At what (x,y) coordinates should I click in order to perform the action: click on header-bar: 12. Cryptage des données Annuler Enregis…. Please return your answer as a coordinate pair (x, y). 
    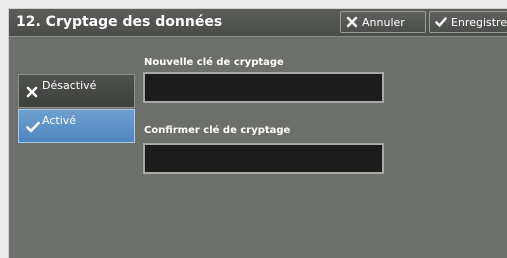
    Looking at the image, I should click on (258, 23).